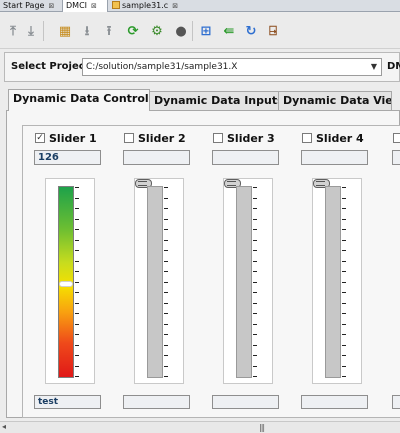 This screenshot has height=433, width=400. I want to click on slider-3-track, so click(244, 282).